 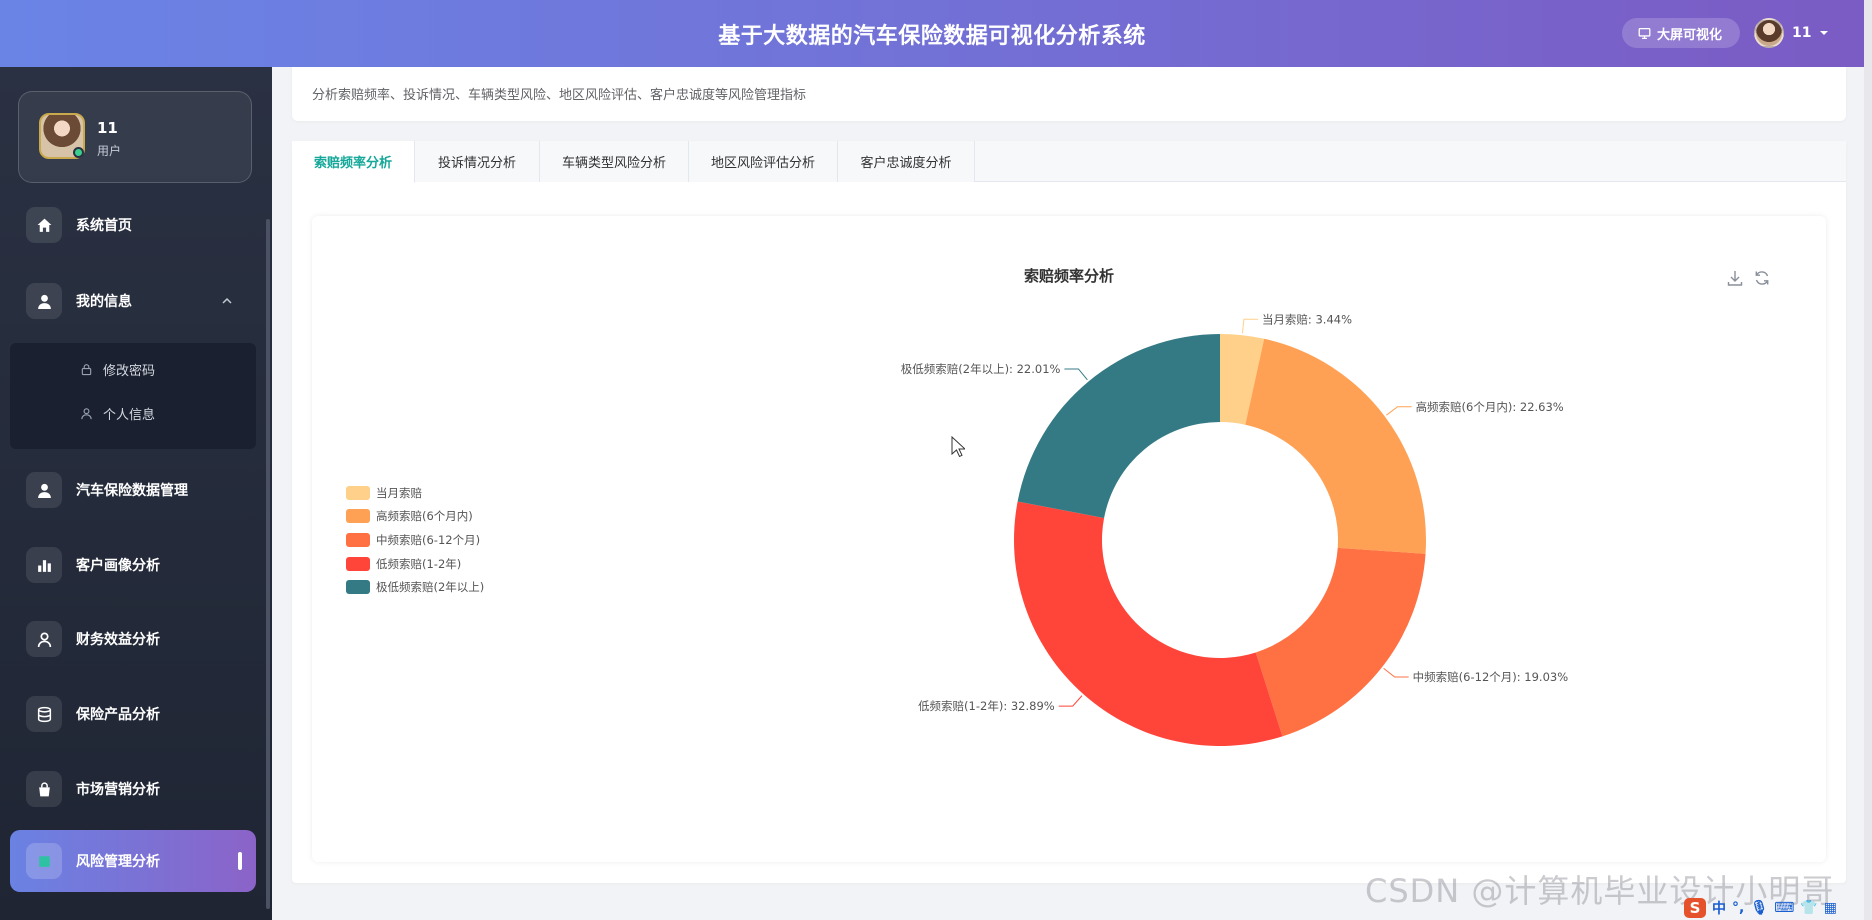 What do you see at coordinates (1830, 908) in the screenshot?
I see `grid-icon: ▦` at bounding box center [1830, 908].